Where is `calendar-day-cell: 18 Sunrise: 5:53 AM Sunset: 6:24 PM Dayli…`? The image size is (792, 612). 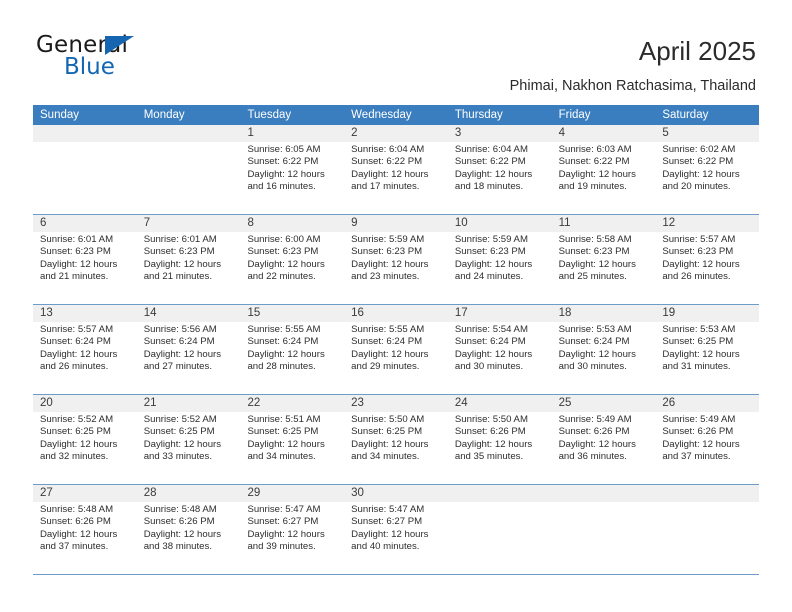
calendar-day-cell: 18 Sunrise: 5:53 AM Sunset: 6:24 PM Dayli… is located at coordinates (604, 349).